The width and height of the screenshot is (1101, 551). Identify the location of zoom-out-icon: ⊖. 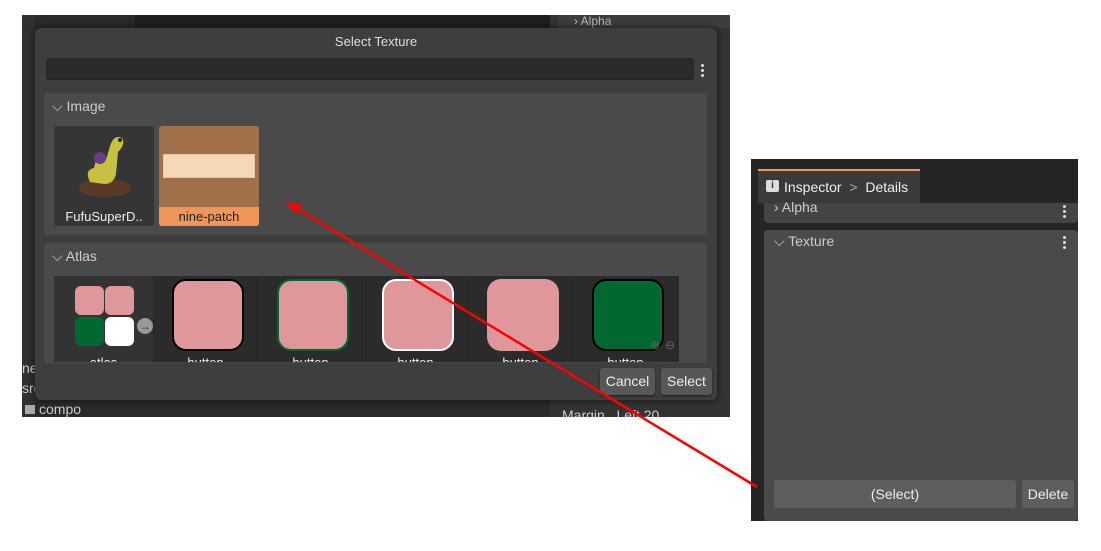
(670, 345).